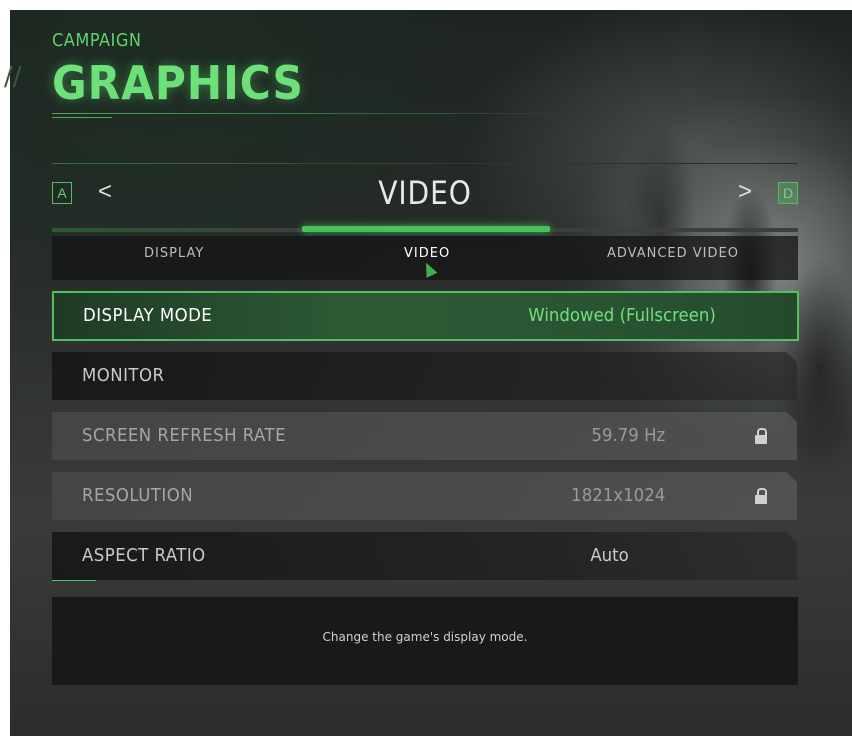 Image resolution: width=852 pixels, height=736 pixels. What do you see at coordinates (425, 163) in the screenshot?
I see `section-divider` at bounding box center [425, 163].